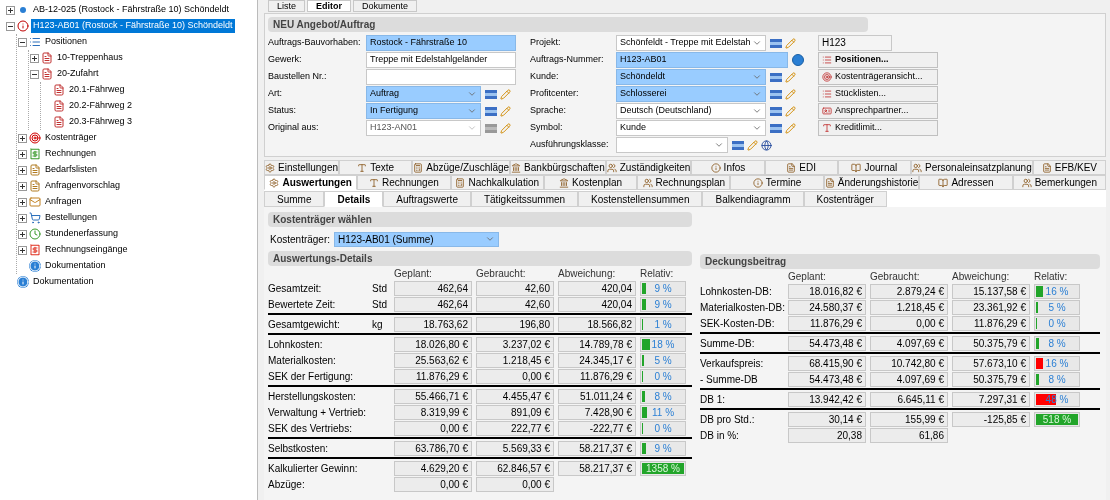 The width and height of the screenshot is (1110, 500). I want to click on tab: Personaleinsatzplanung, so click(972, 167).